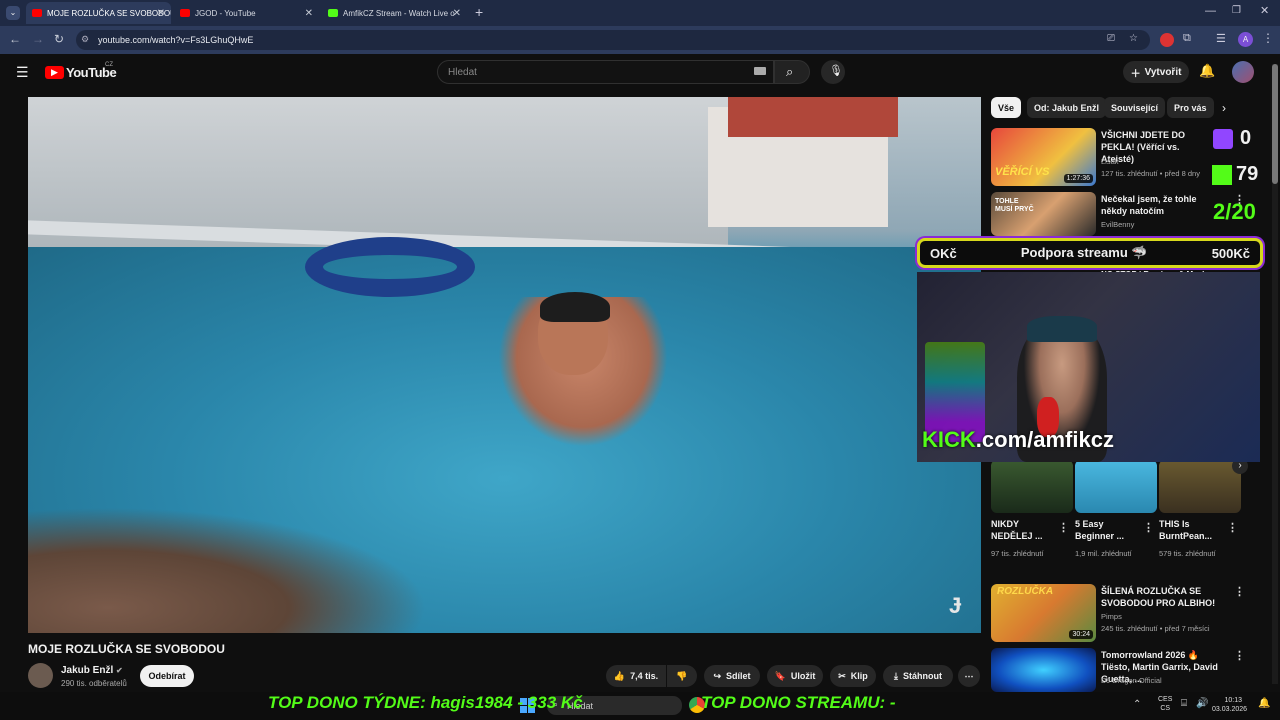  What do you see at coordinates (1103, 553) in the screenshot?
I see `short-views: 1,9 mil. zhlédnutí` at bounding box center [1103, 553].